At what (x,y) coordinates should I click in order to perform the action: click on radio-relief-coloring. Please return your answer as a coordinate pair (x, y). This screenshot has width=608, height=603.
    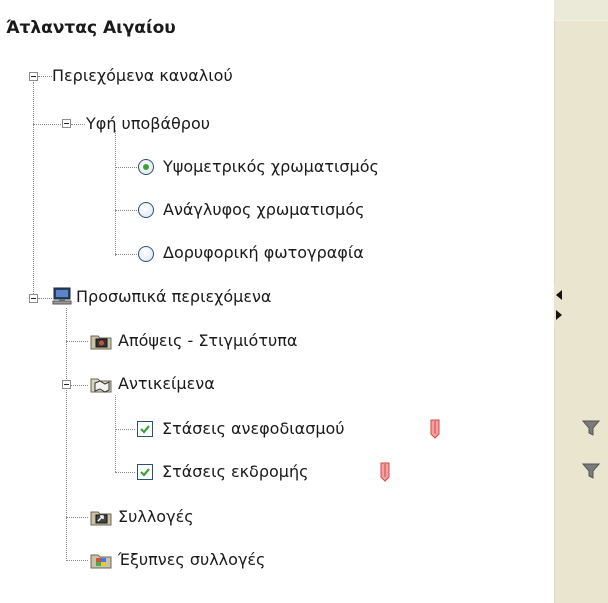
    Looking at the image, I should click on (146, 210).